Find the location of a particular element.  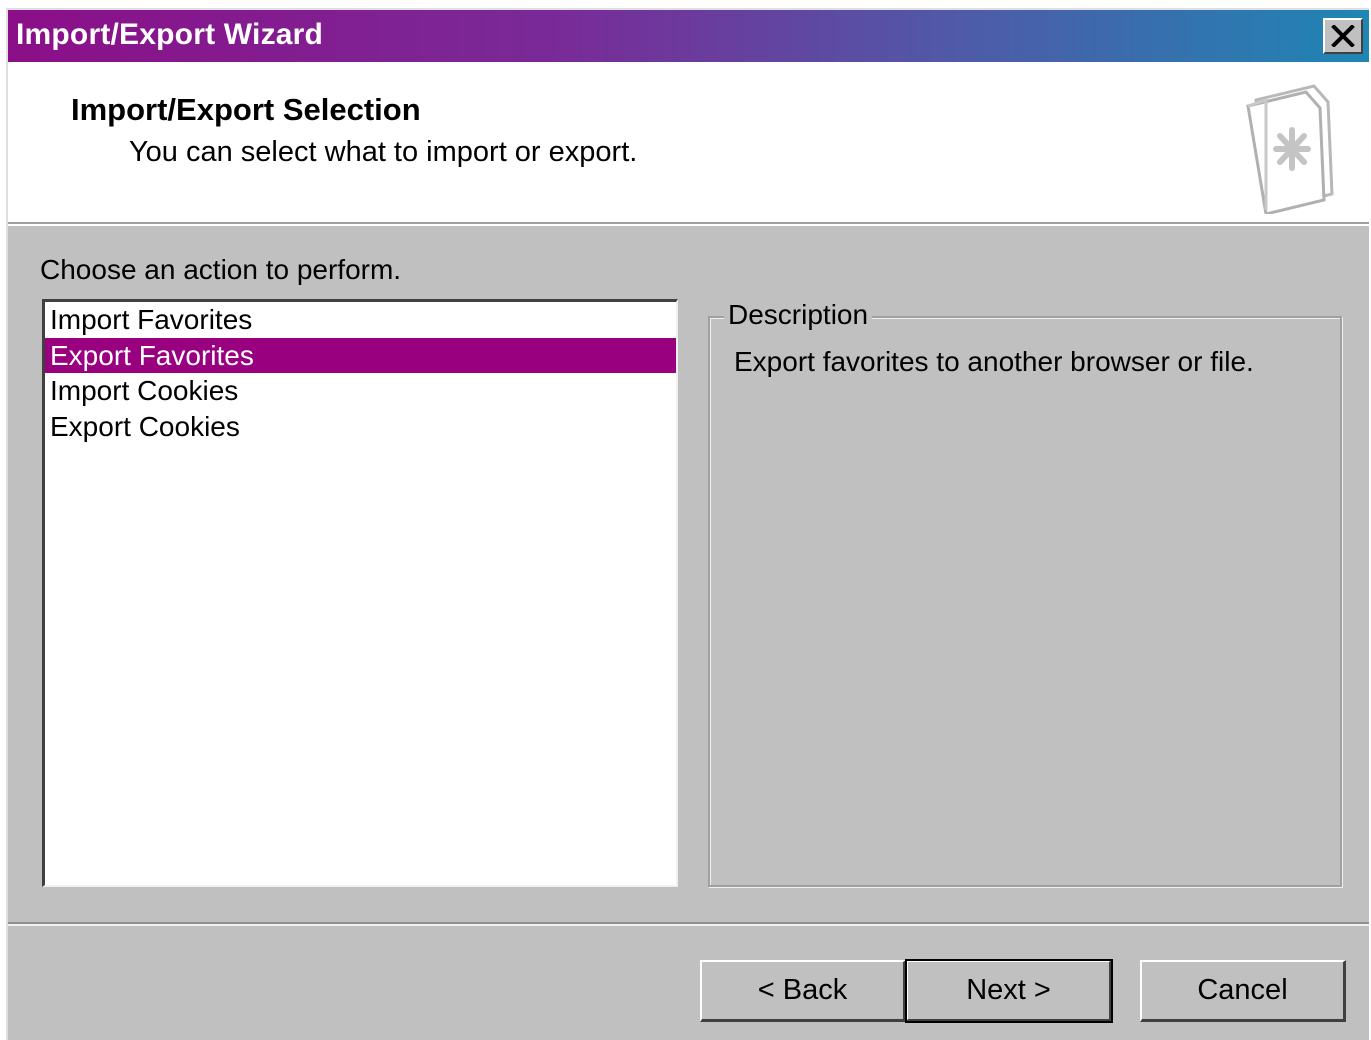

close-icon is located at coordinates (1343, 36).